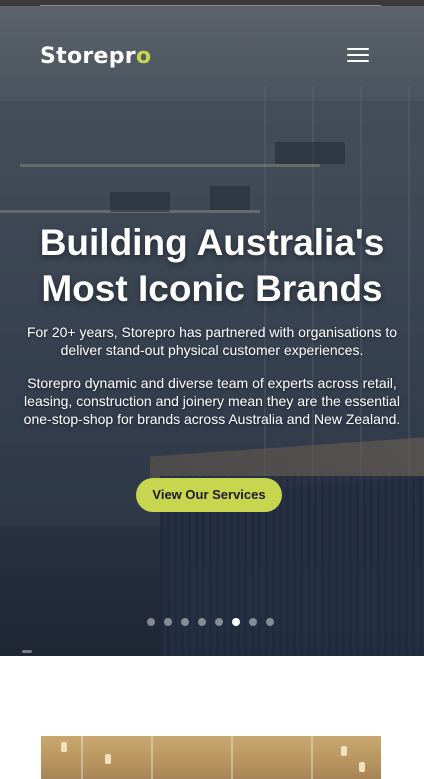 The width and height of the screenshot is (424, 779). Describe the element at coordinates (212, 622) in the screenshot. I see `slider-dots` at that location.